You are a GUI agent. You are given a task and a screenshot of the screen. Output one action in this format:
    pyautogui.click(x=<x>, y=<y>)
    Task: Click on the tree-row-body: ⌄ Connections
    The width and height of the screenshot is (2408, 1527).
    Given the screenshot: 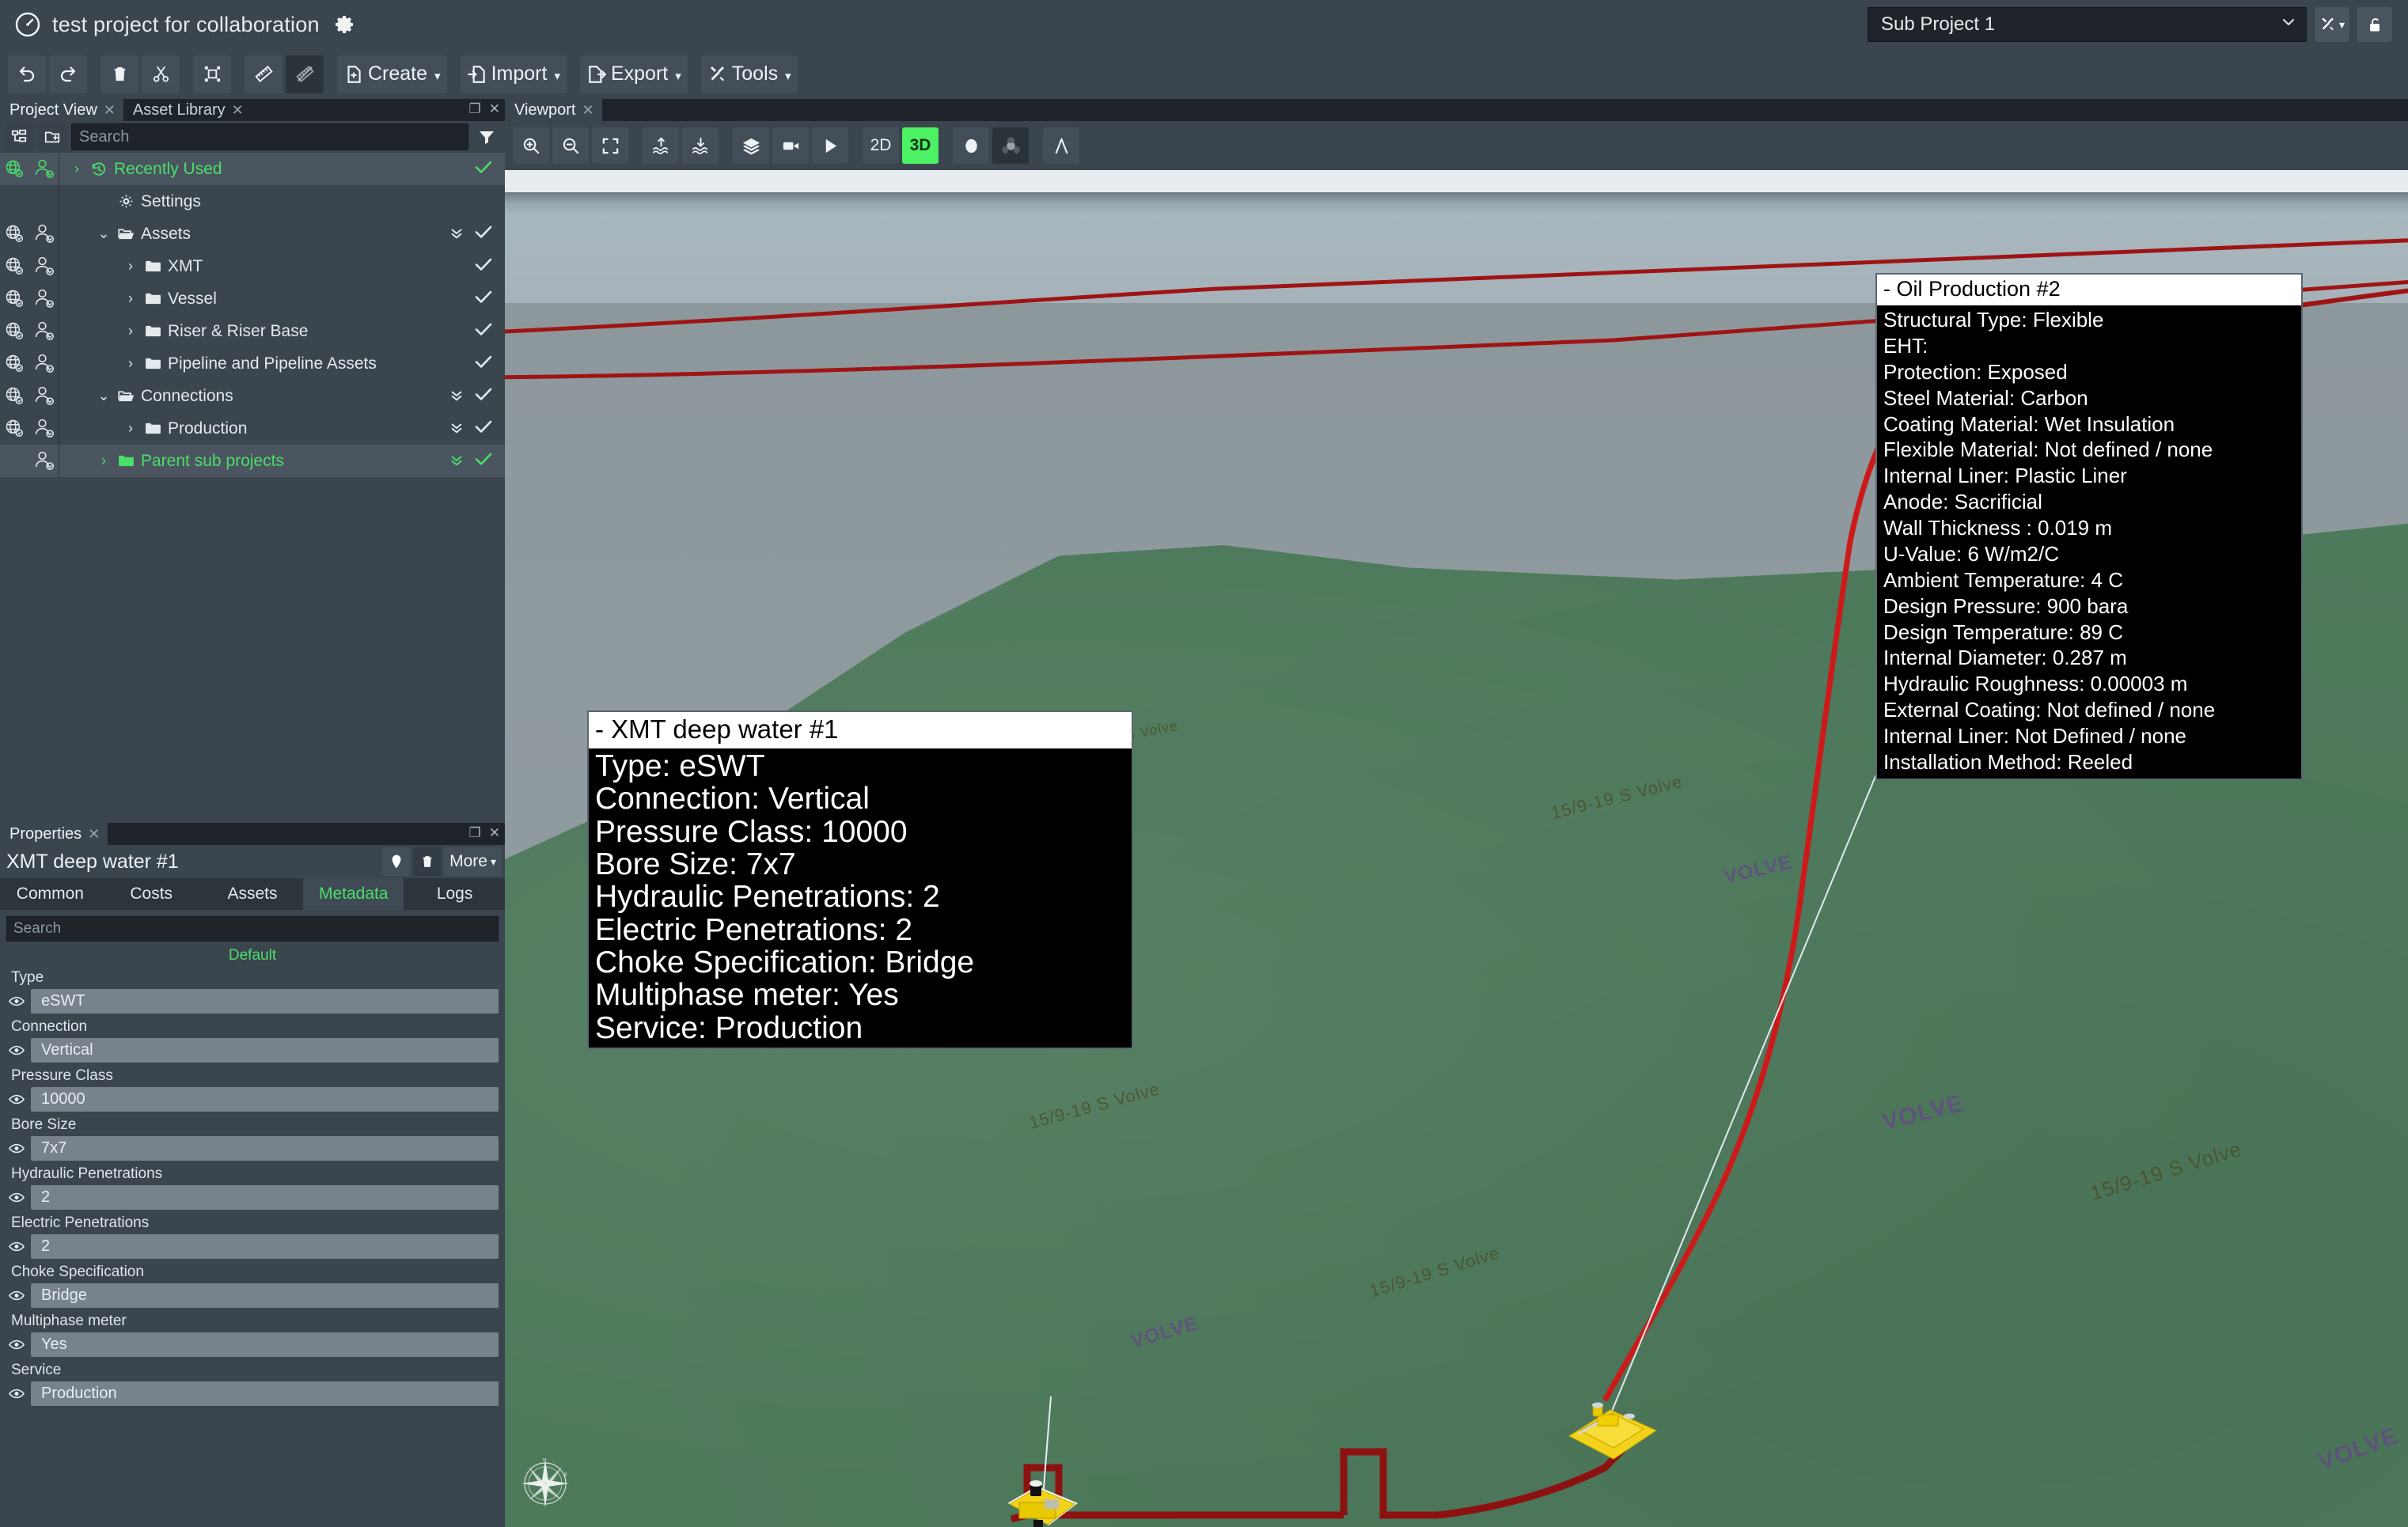 What is the action you would take?
    pyautogui.click(x=282, y=396)
    